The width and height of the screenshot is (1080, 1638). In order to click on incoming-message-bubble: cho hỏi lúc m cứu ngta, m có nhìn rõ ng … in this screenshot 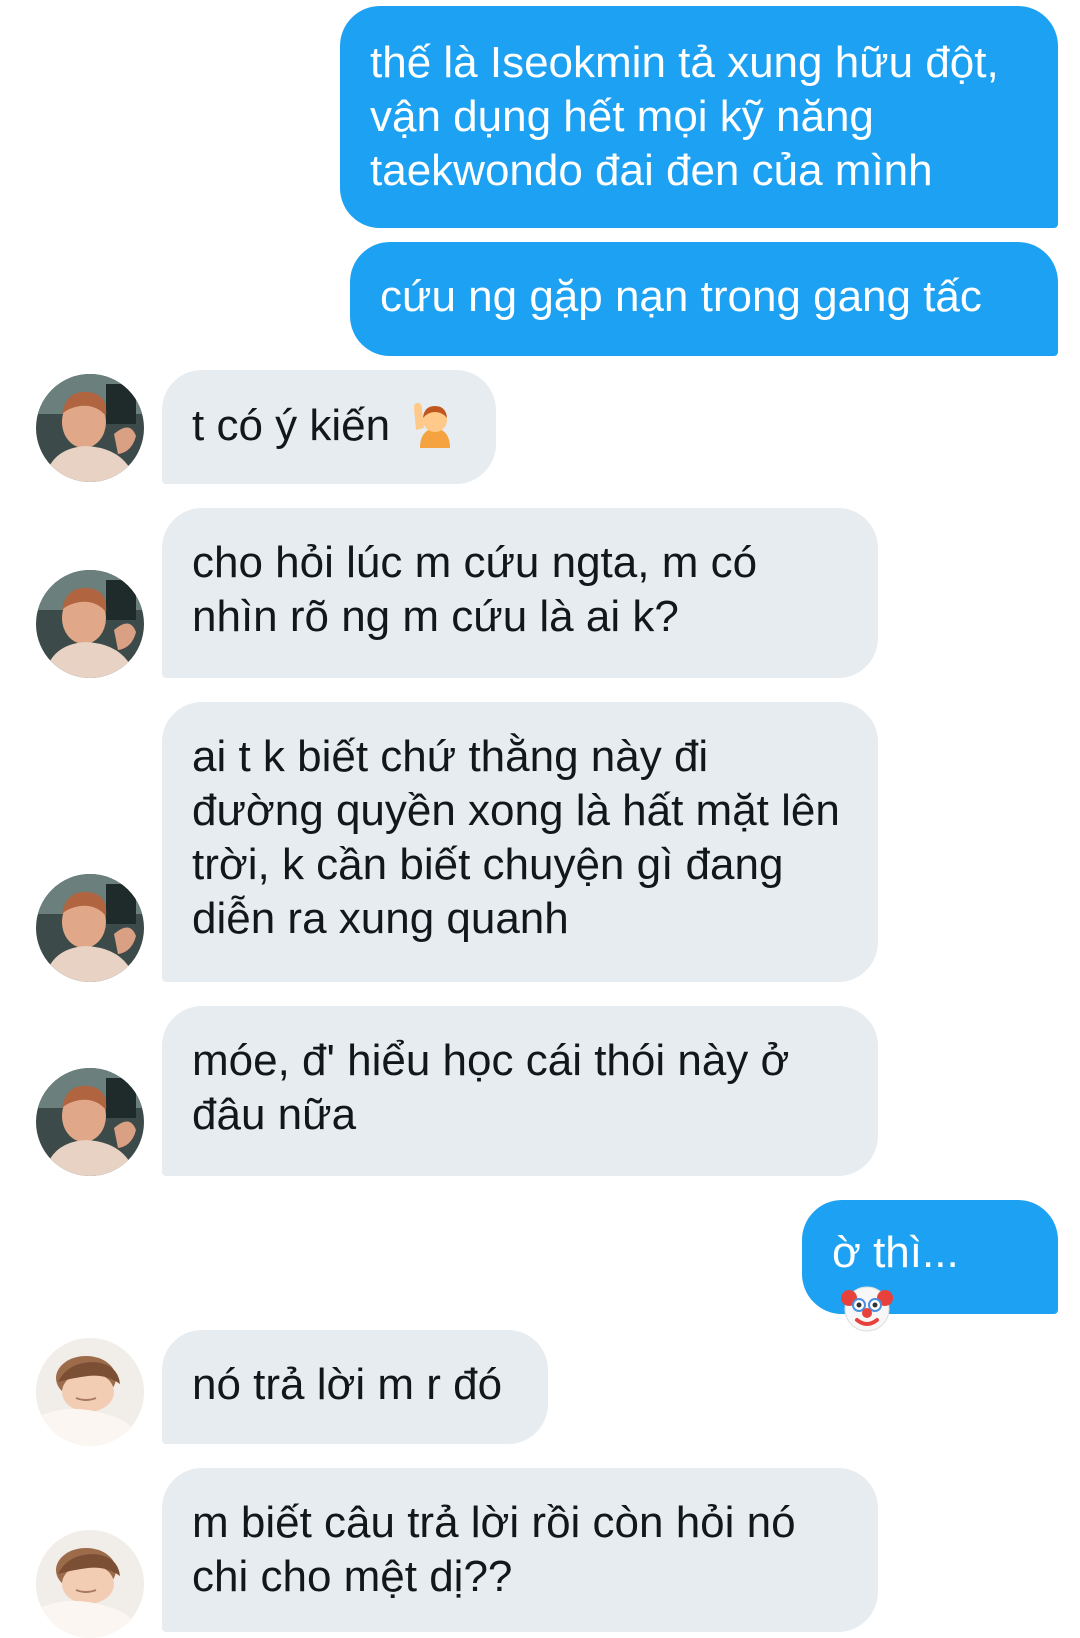, I will do `click(520, 593)`.